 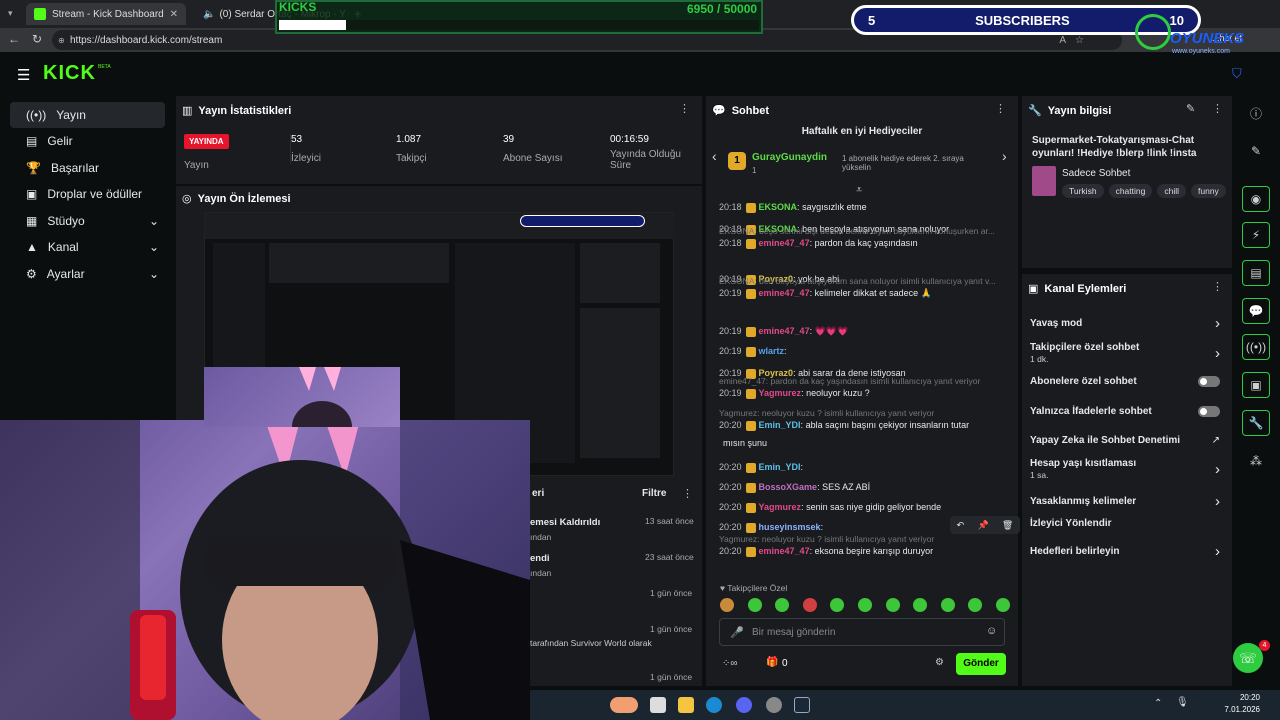 What do you see at coordinates (686, 705) in the screenshot?
I see `folder-icon` at bounding box center [686, 705].